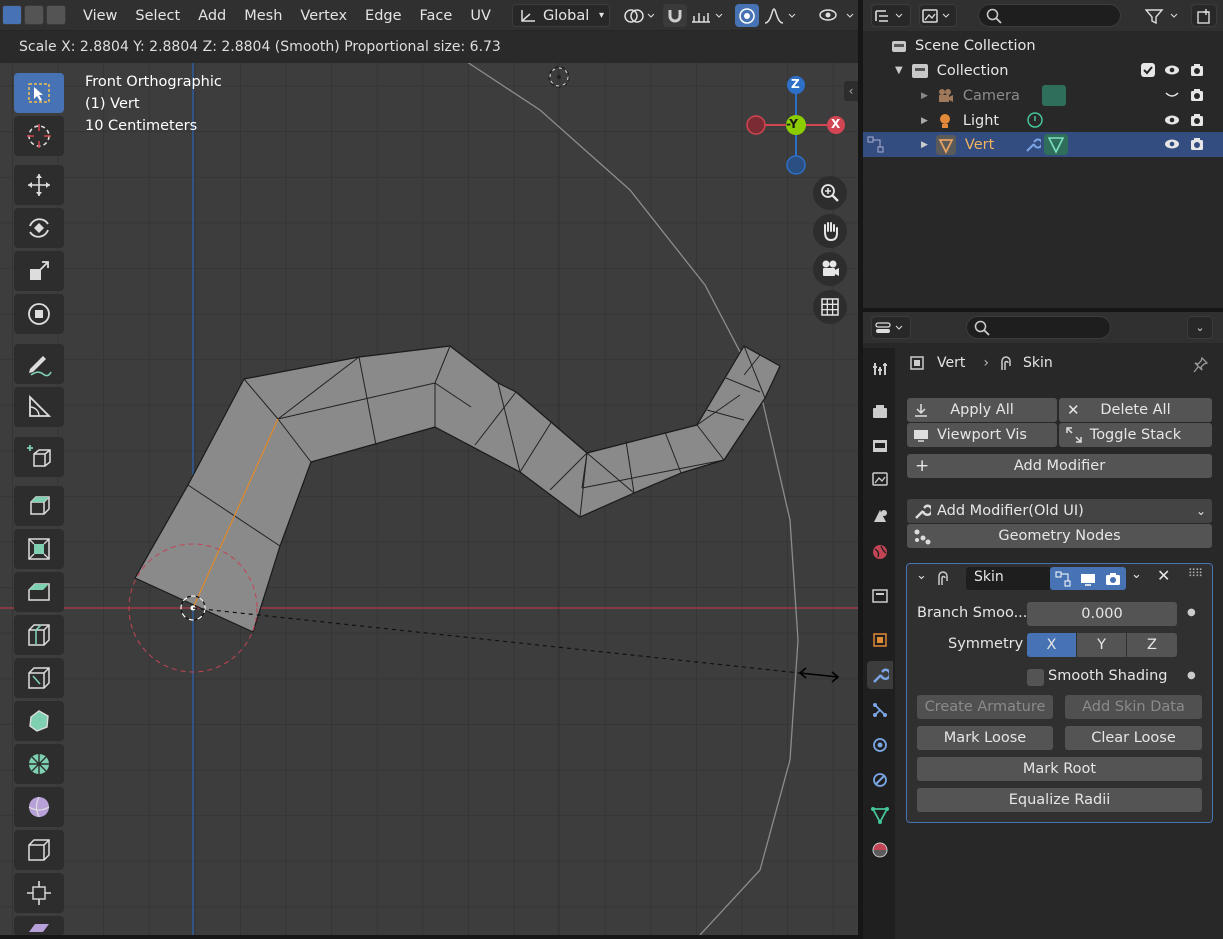  What do you see at coordinates (1049, 15) in the screenshot?
I see `outliner-search-input` at bounding box center [1049, 15].